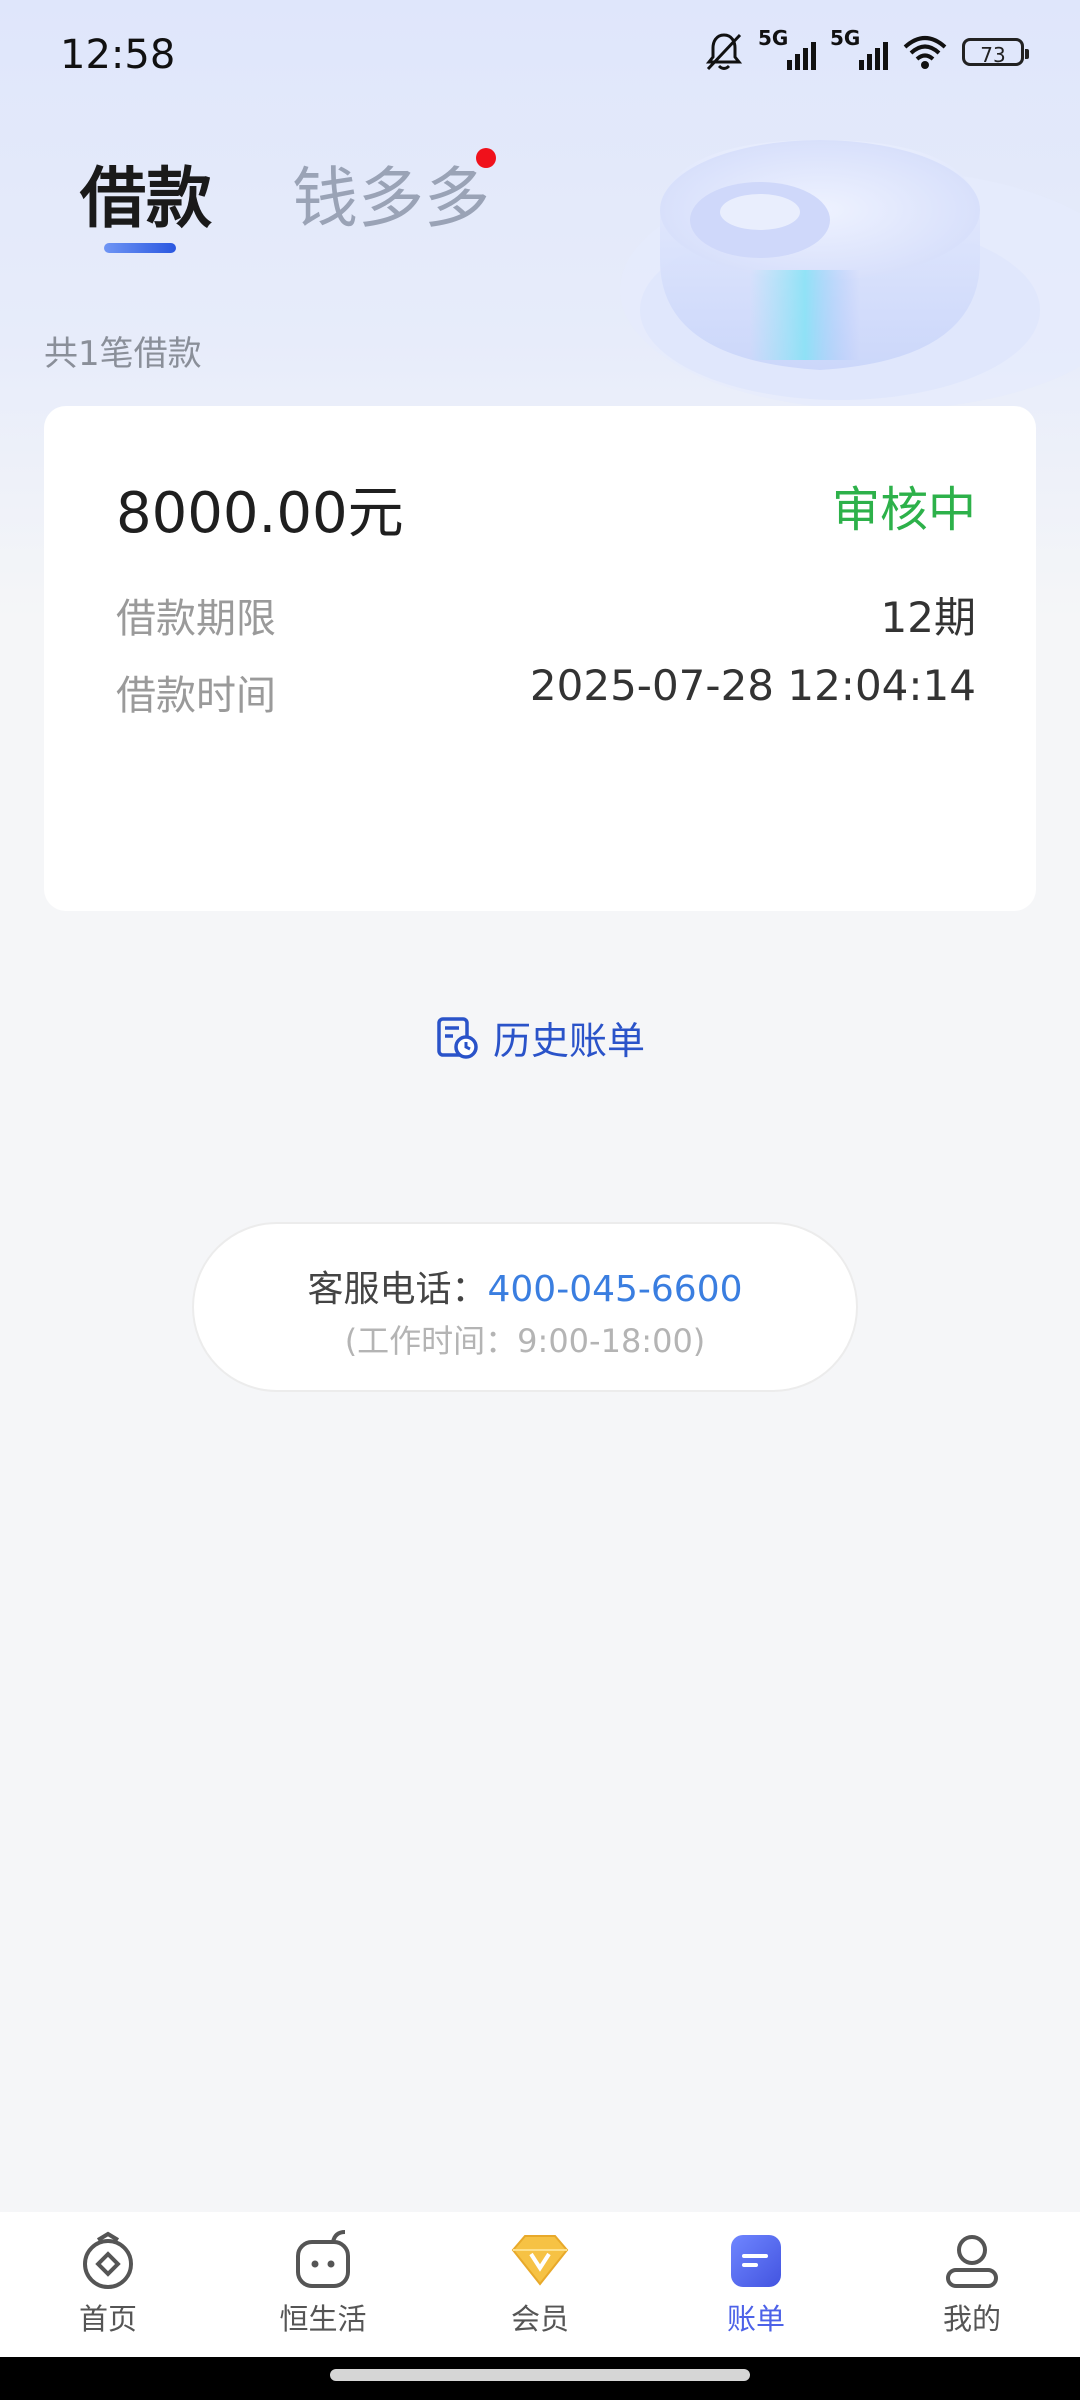 This screenshot has height=2400, width=1080. I want to click on member-diamond-icon, so click(540, 2260).